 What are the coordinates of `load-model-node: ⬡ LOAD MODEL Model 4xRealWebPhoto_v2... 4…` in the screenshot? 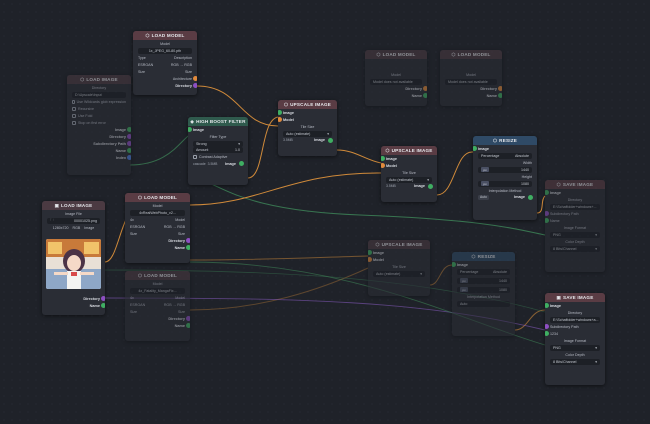 It's located at (157, 228).